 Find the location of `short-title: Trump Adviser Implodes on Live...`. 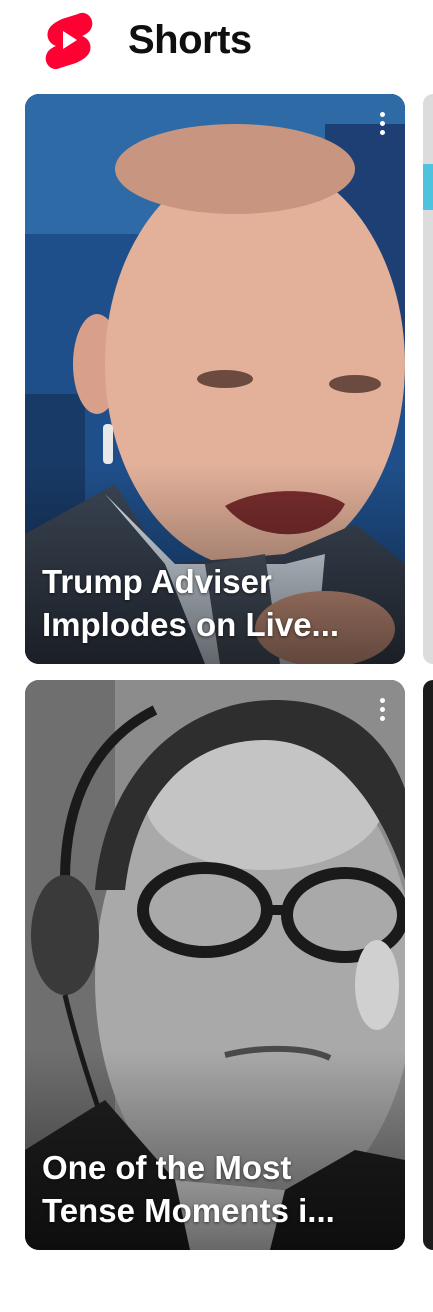

short-title: Trump Adviser Implodes on Live... is located at coordinates (217, 603).